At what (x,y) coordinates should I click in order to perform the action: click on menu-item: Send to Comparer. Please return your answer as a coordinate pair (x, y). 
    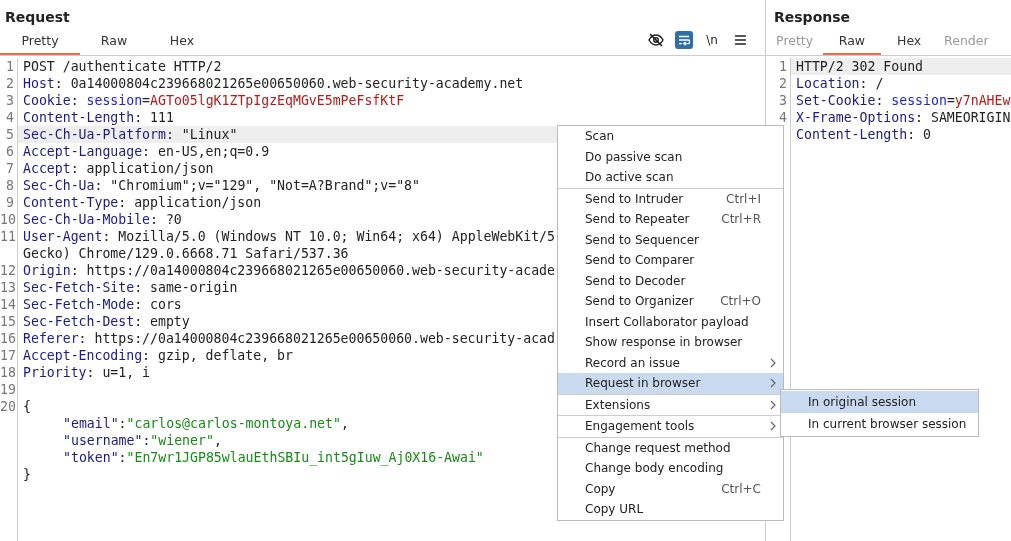
    Looking at the image, I should click on (670, 260).